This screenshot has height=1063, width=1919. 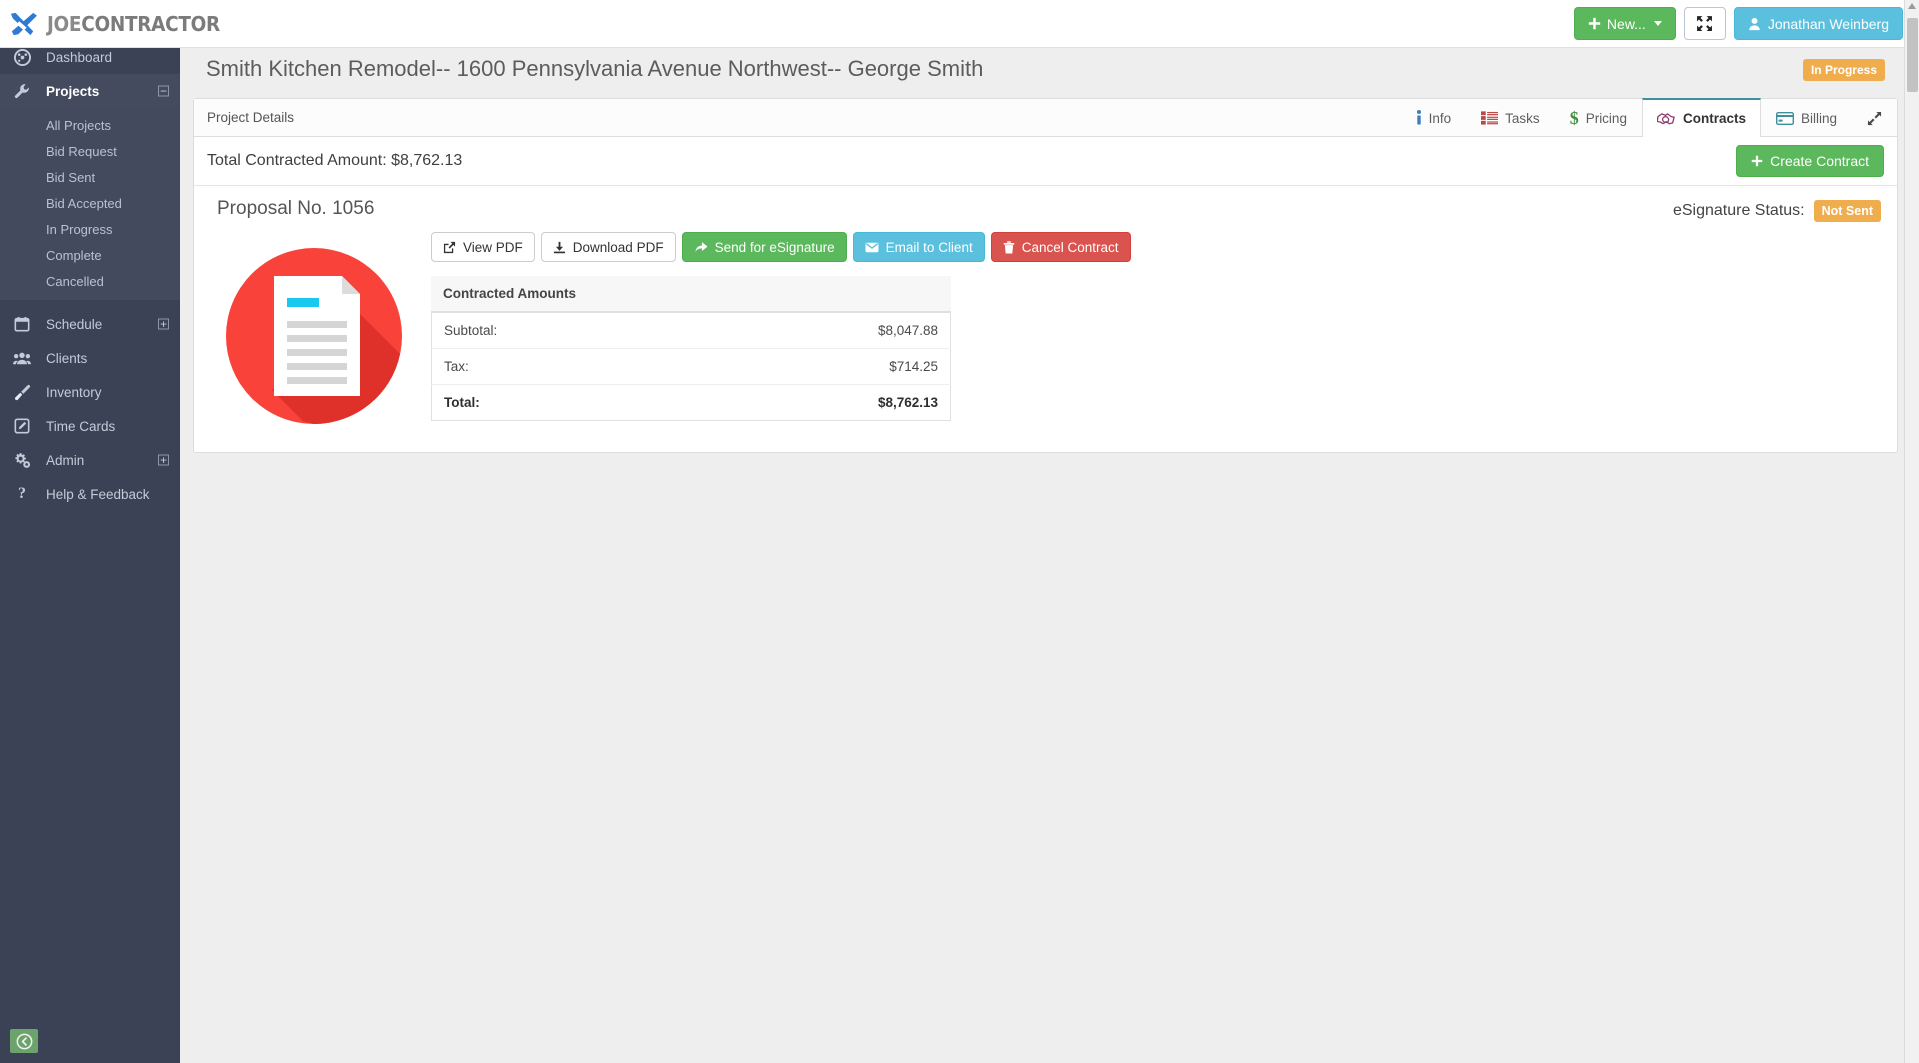 I want to click on envelope-icon, so click(x=872, y=247).